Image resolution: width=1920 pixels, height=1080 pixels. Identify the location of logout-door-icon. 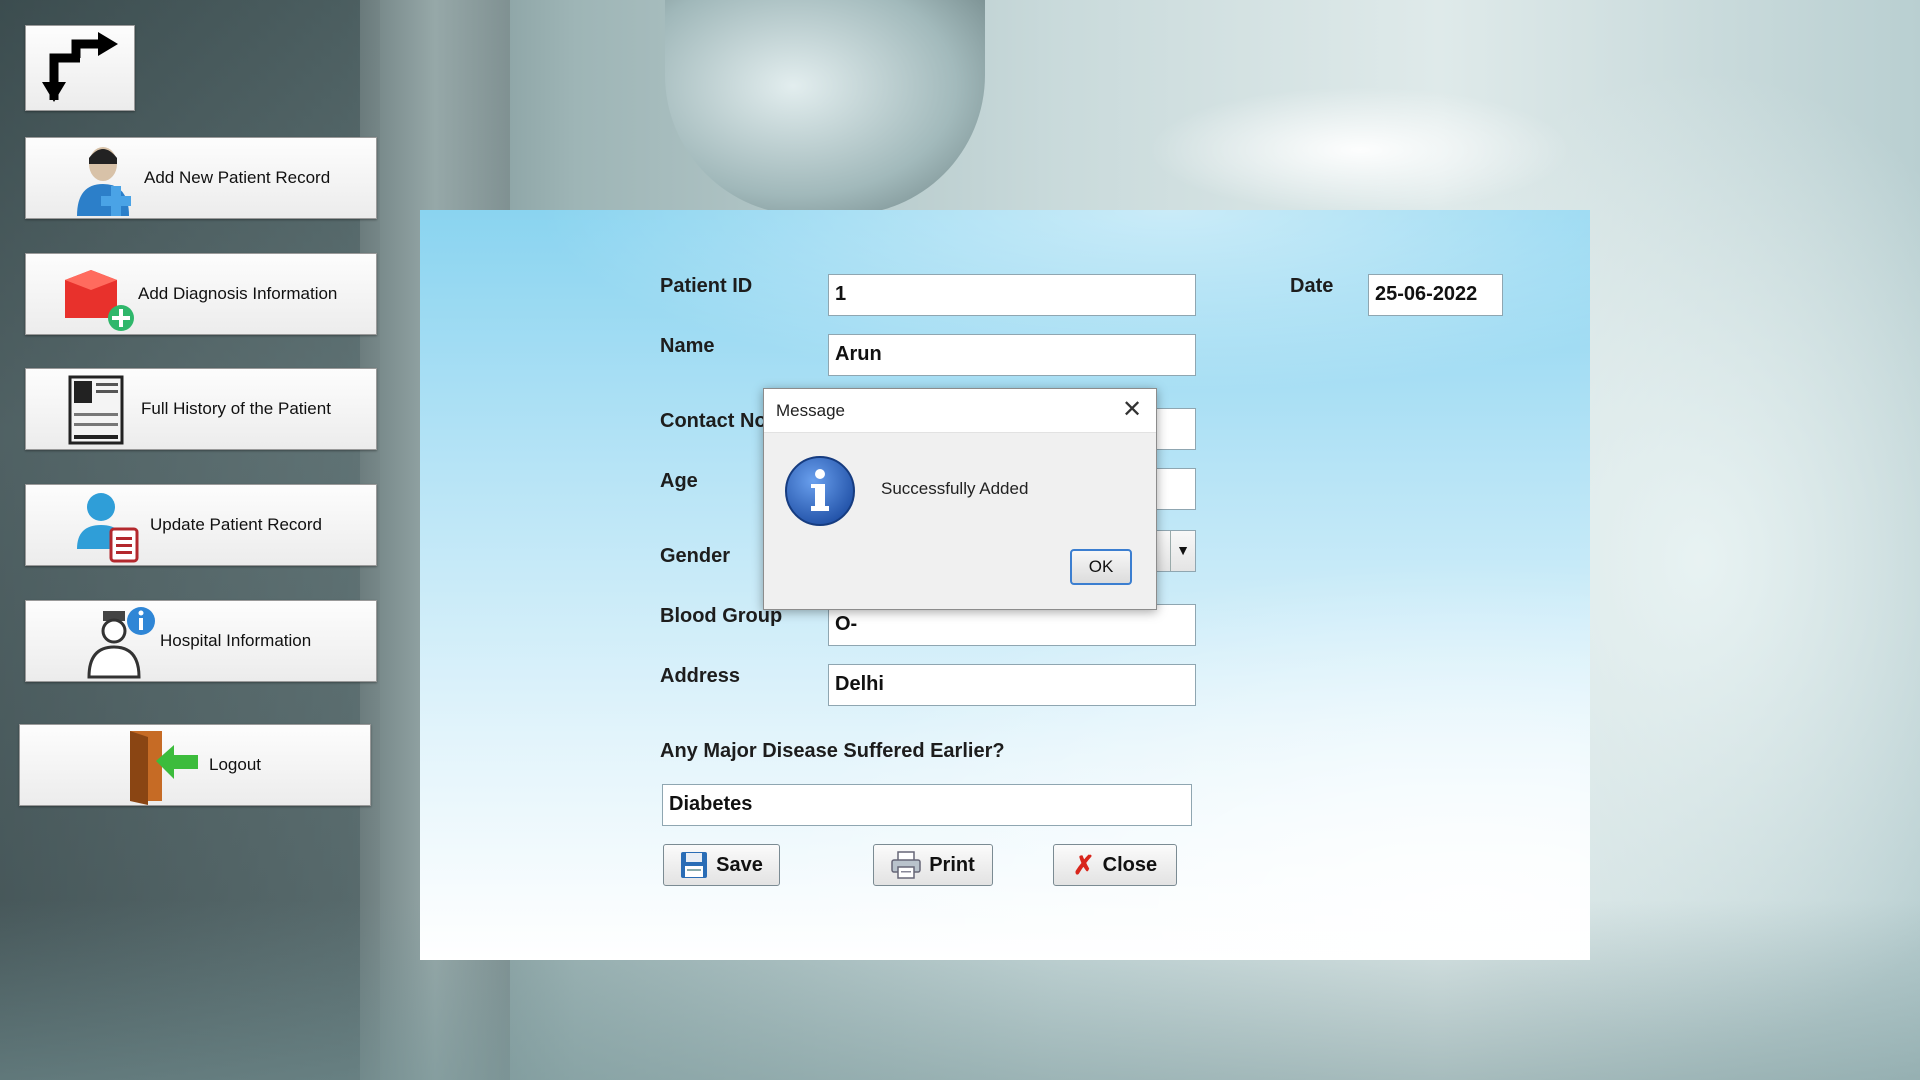
(164, 768).